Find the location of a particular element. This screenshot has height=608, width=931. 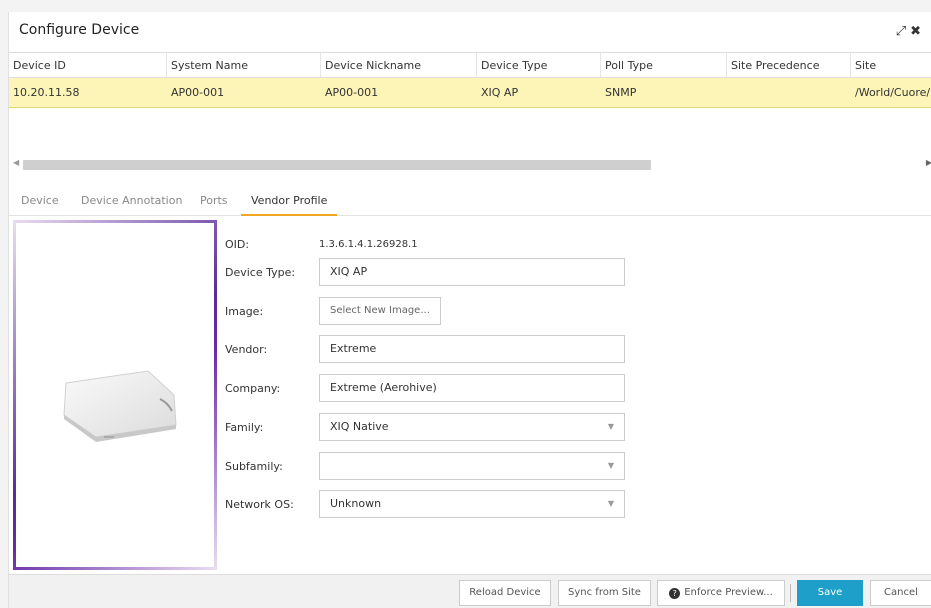

oid-value: 1.3.6.1.4.1.26928.1 is located at coordinates (368, 244).